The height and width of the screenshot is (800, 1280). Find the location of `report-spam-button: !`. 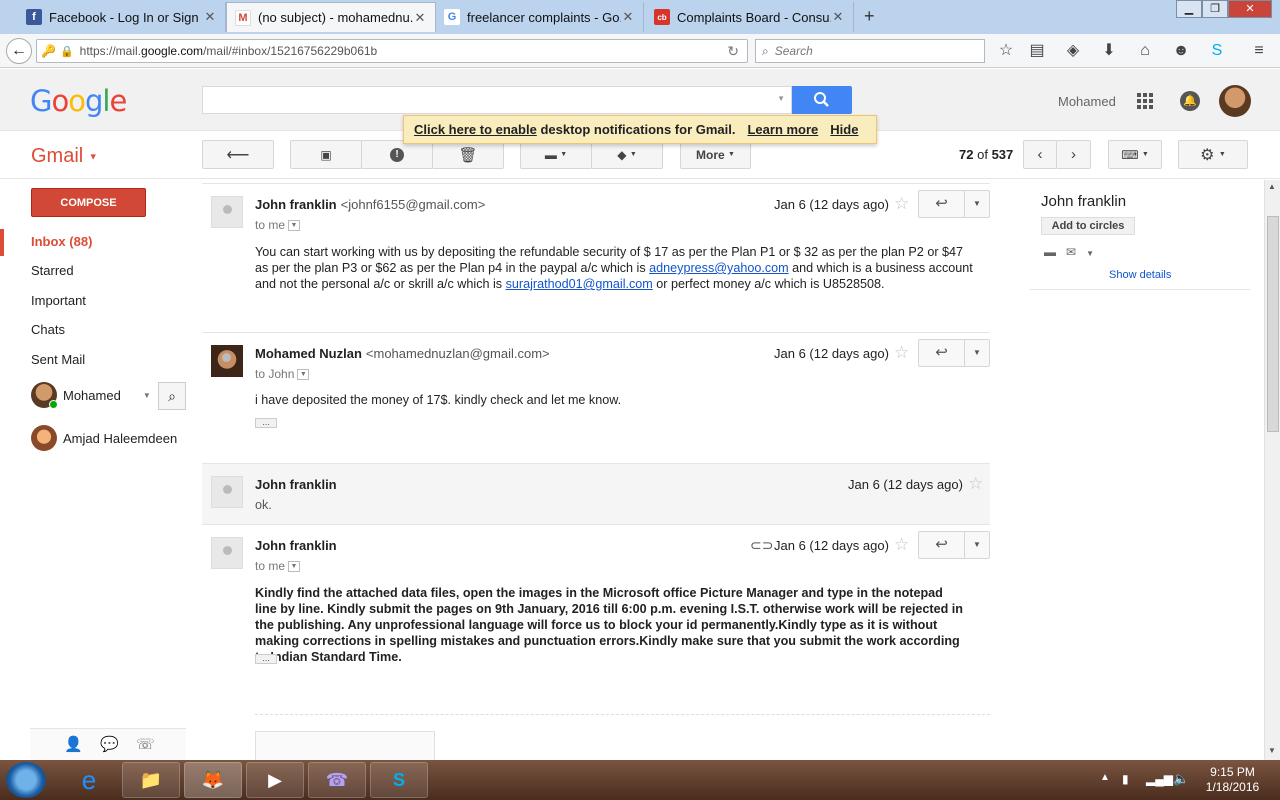

report-spam-button: ! is located at coordinates (397, 154).